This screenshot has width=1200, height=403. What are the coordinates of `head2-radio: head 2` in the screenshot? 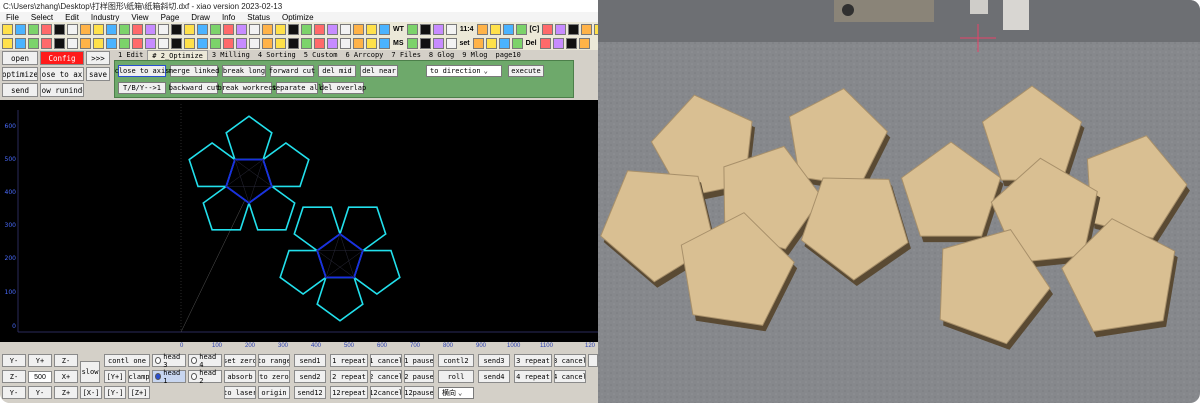 It's located at (205, 377).